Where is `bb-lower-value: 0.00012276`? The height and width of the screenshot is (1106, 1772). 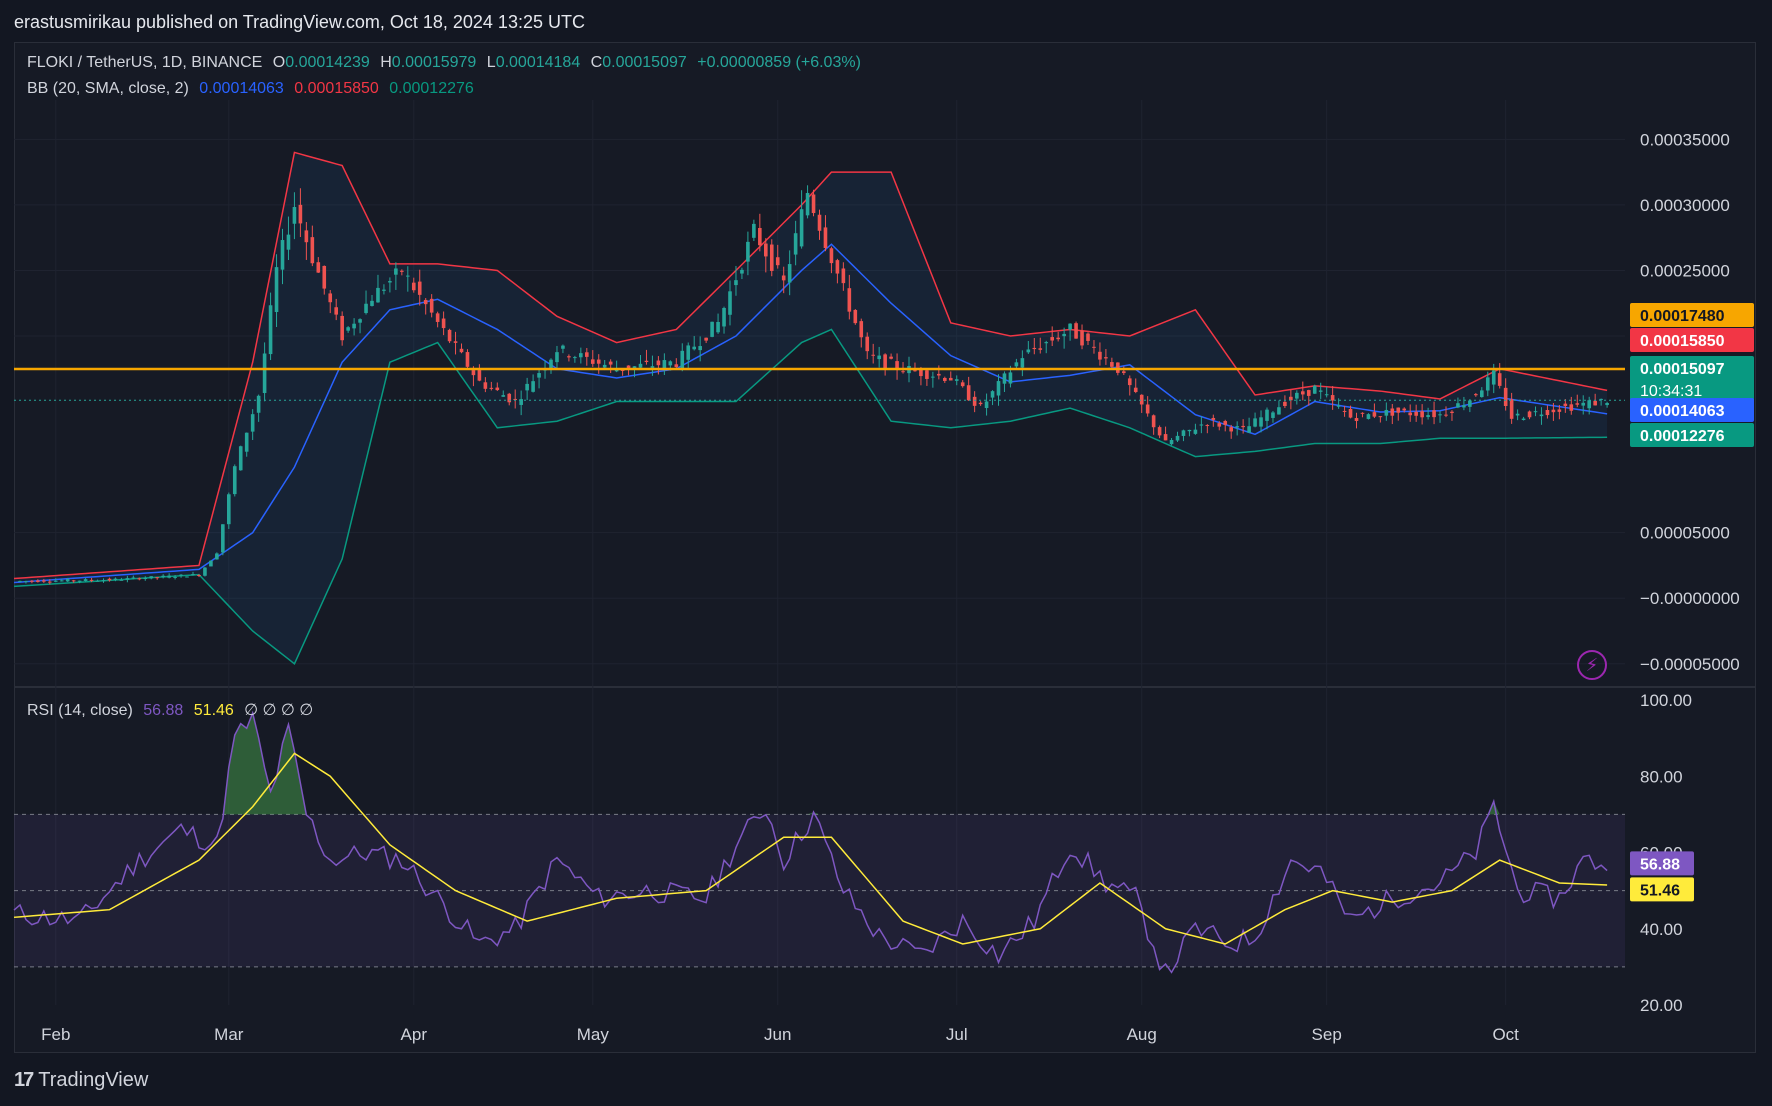
bb-lower-value: 0.00012276 is located at coordinates (431, 88).